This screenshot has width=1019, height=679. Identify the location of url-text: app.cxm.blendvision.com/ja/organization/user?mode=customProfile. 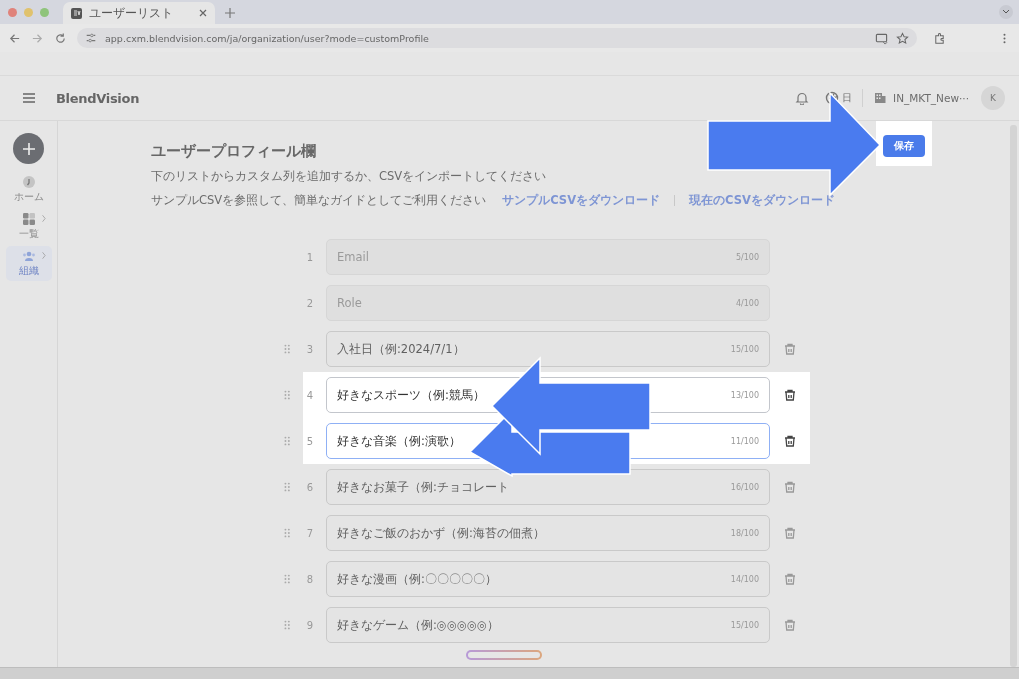
(267, 38).